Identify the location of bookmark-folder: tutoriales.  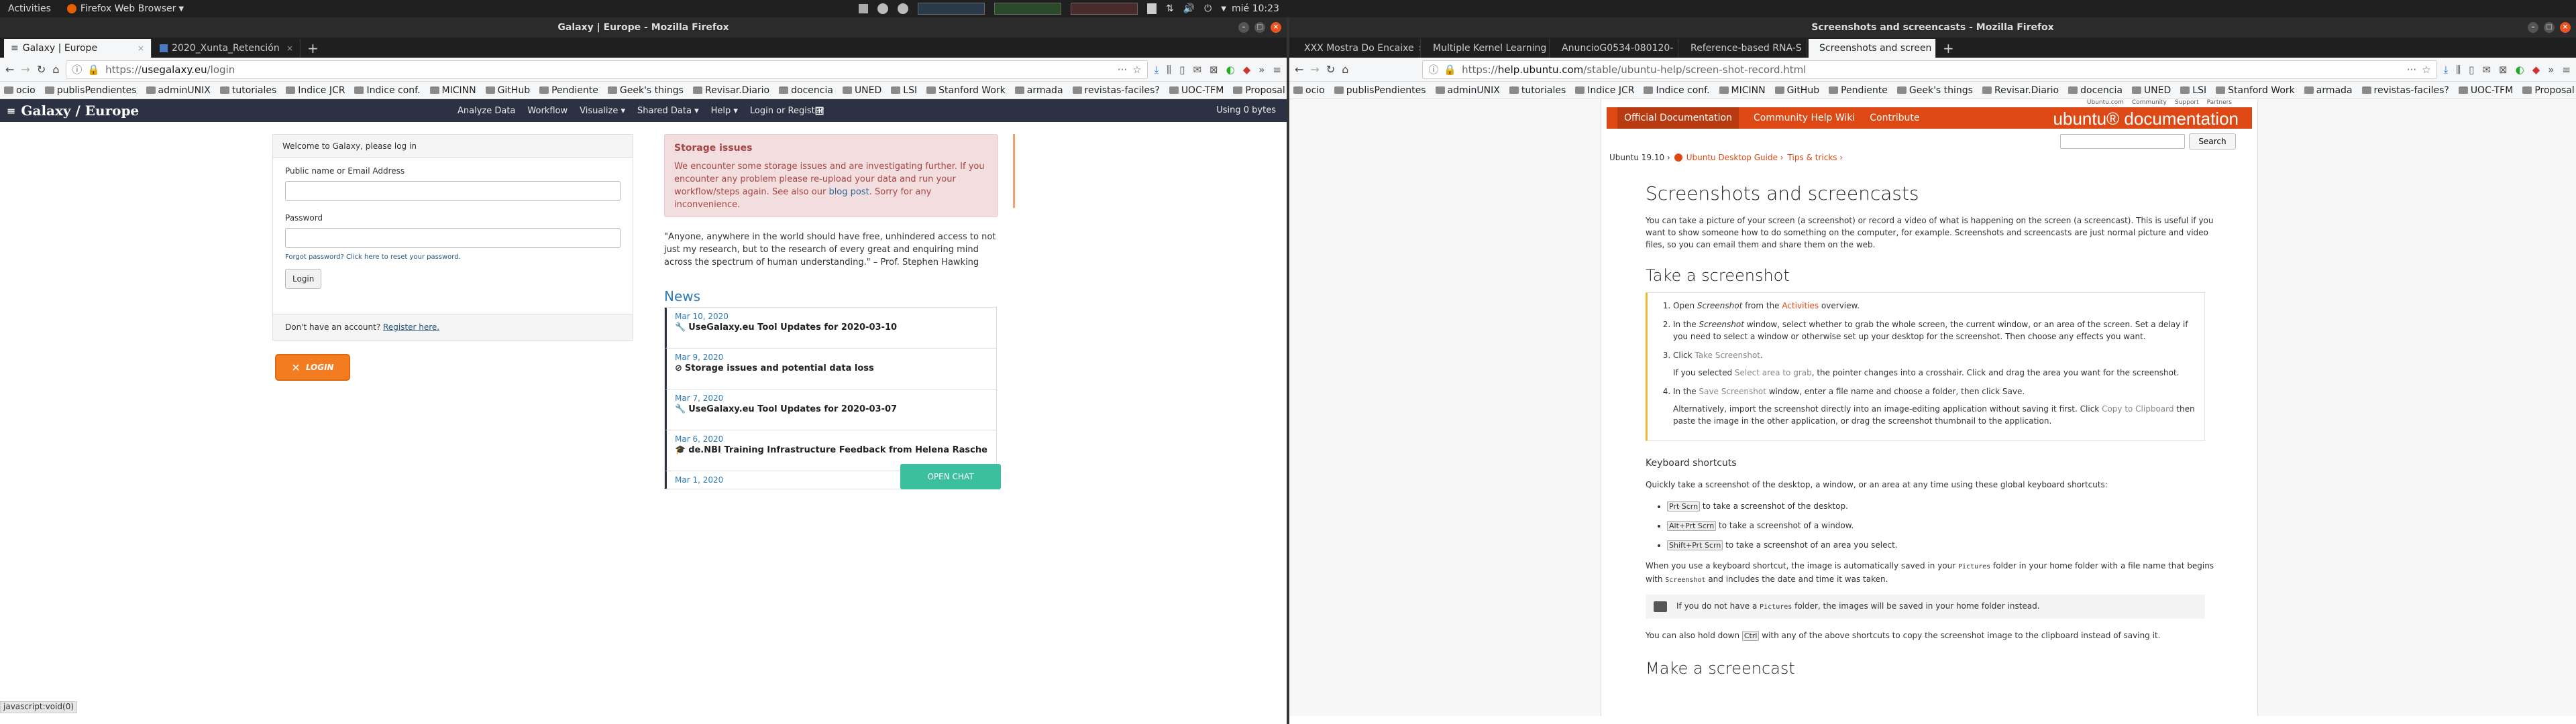
(1537, 90).